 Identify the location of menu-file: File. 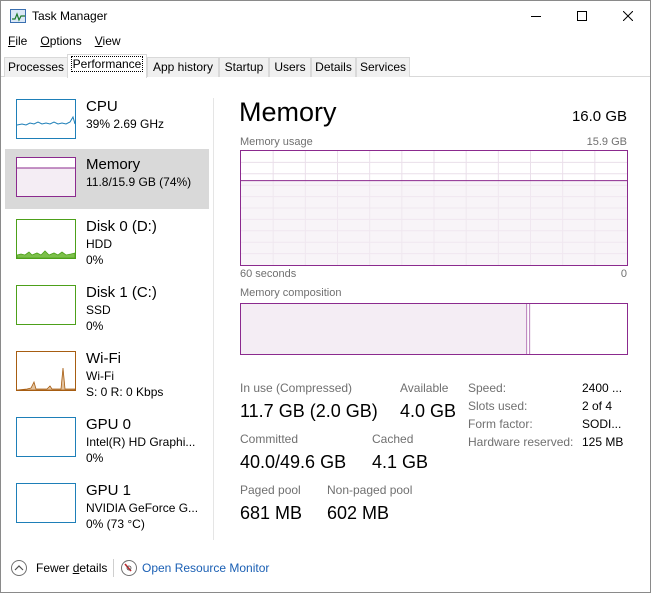
(17, 42).